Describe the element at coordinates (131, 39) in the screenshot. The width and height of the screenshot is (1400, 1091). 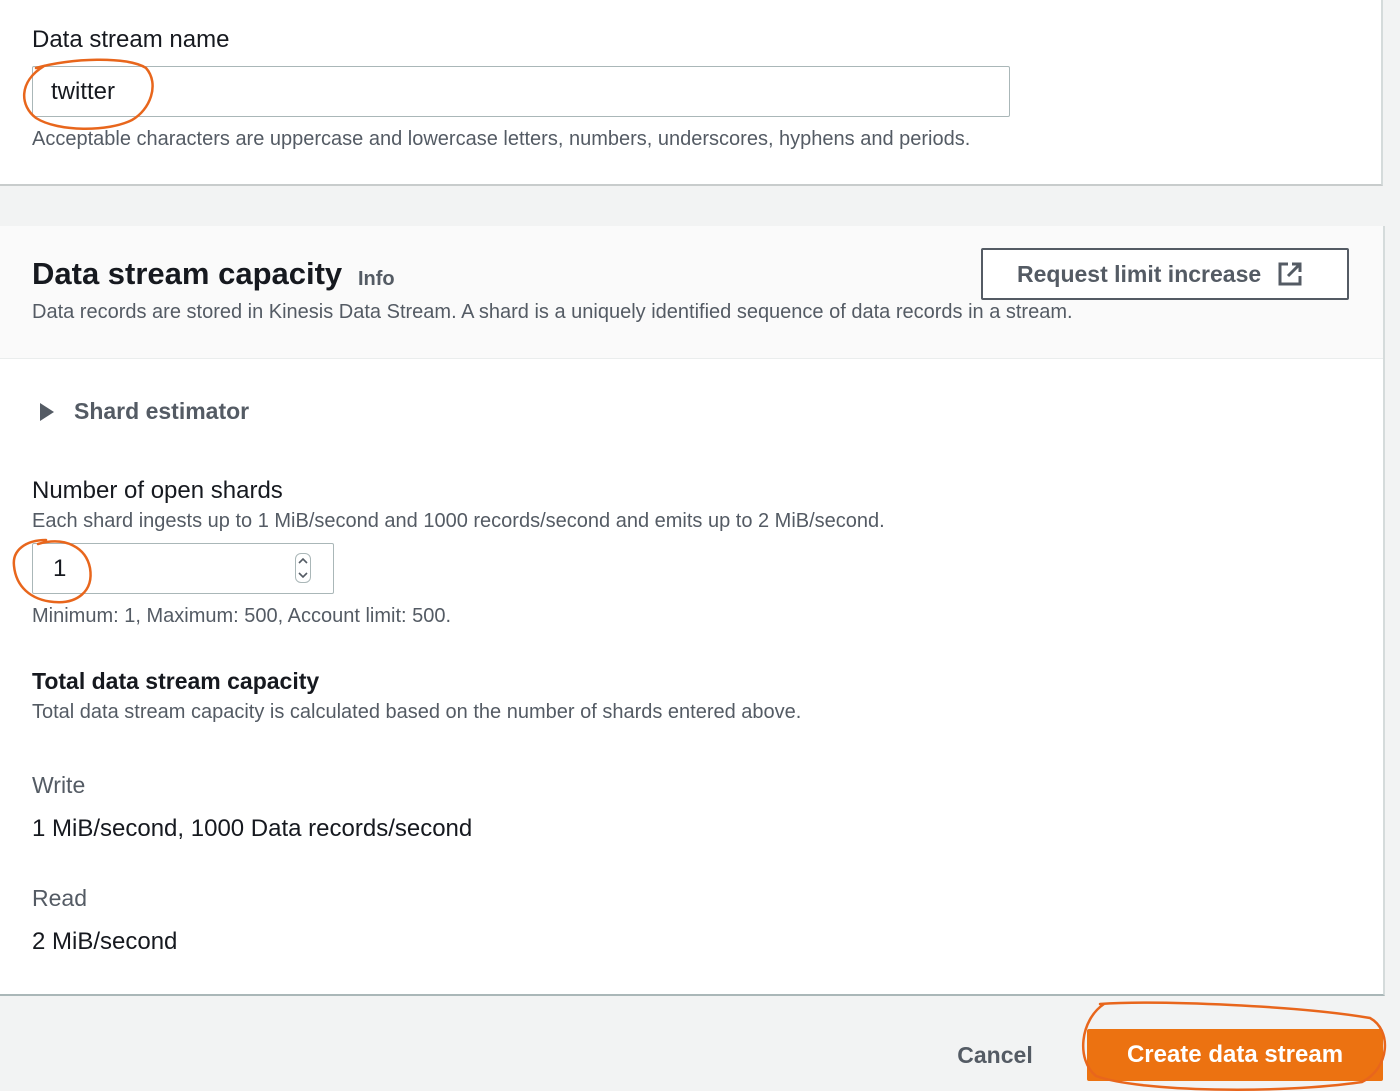
I see `stream-name-label: Data stream name` at that location.